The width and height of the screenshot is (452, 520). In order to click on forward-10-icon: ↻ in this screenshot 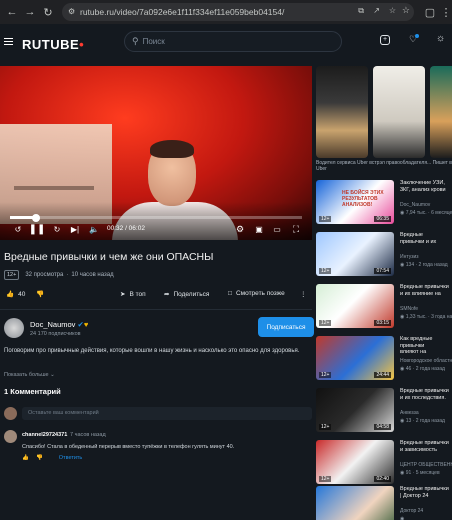, I will do `click(57, 229)`.